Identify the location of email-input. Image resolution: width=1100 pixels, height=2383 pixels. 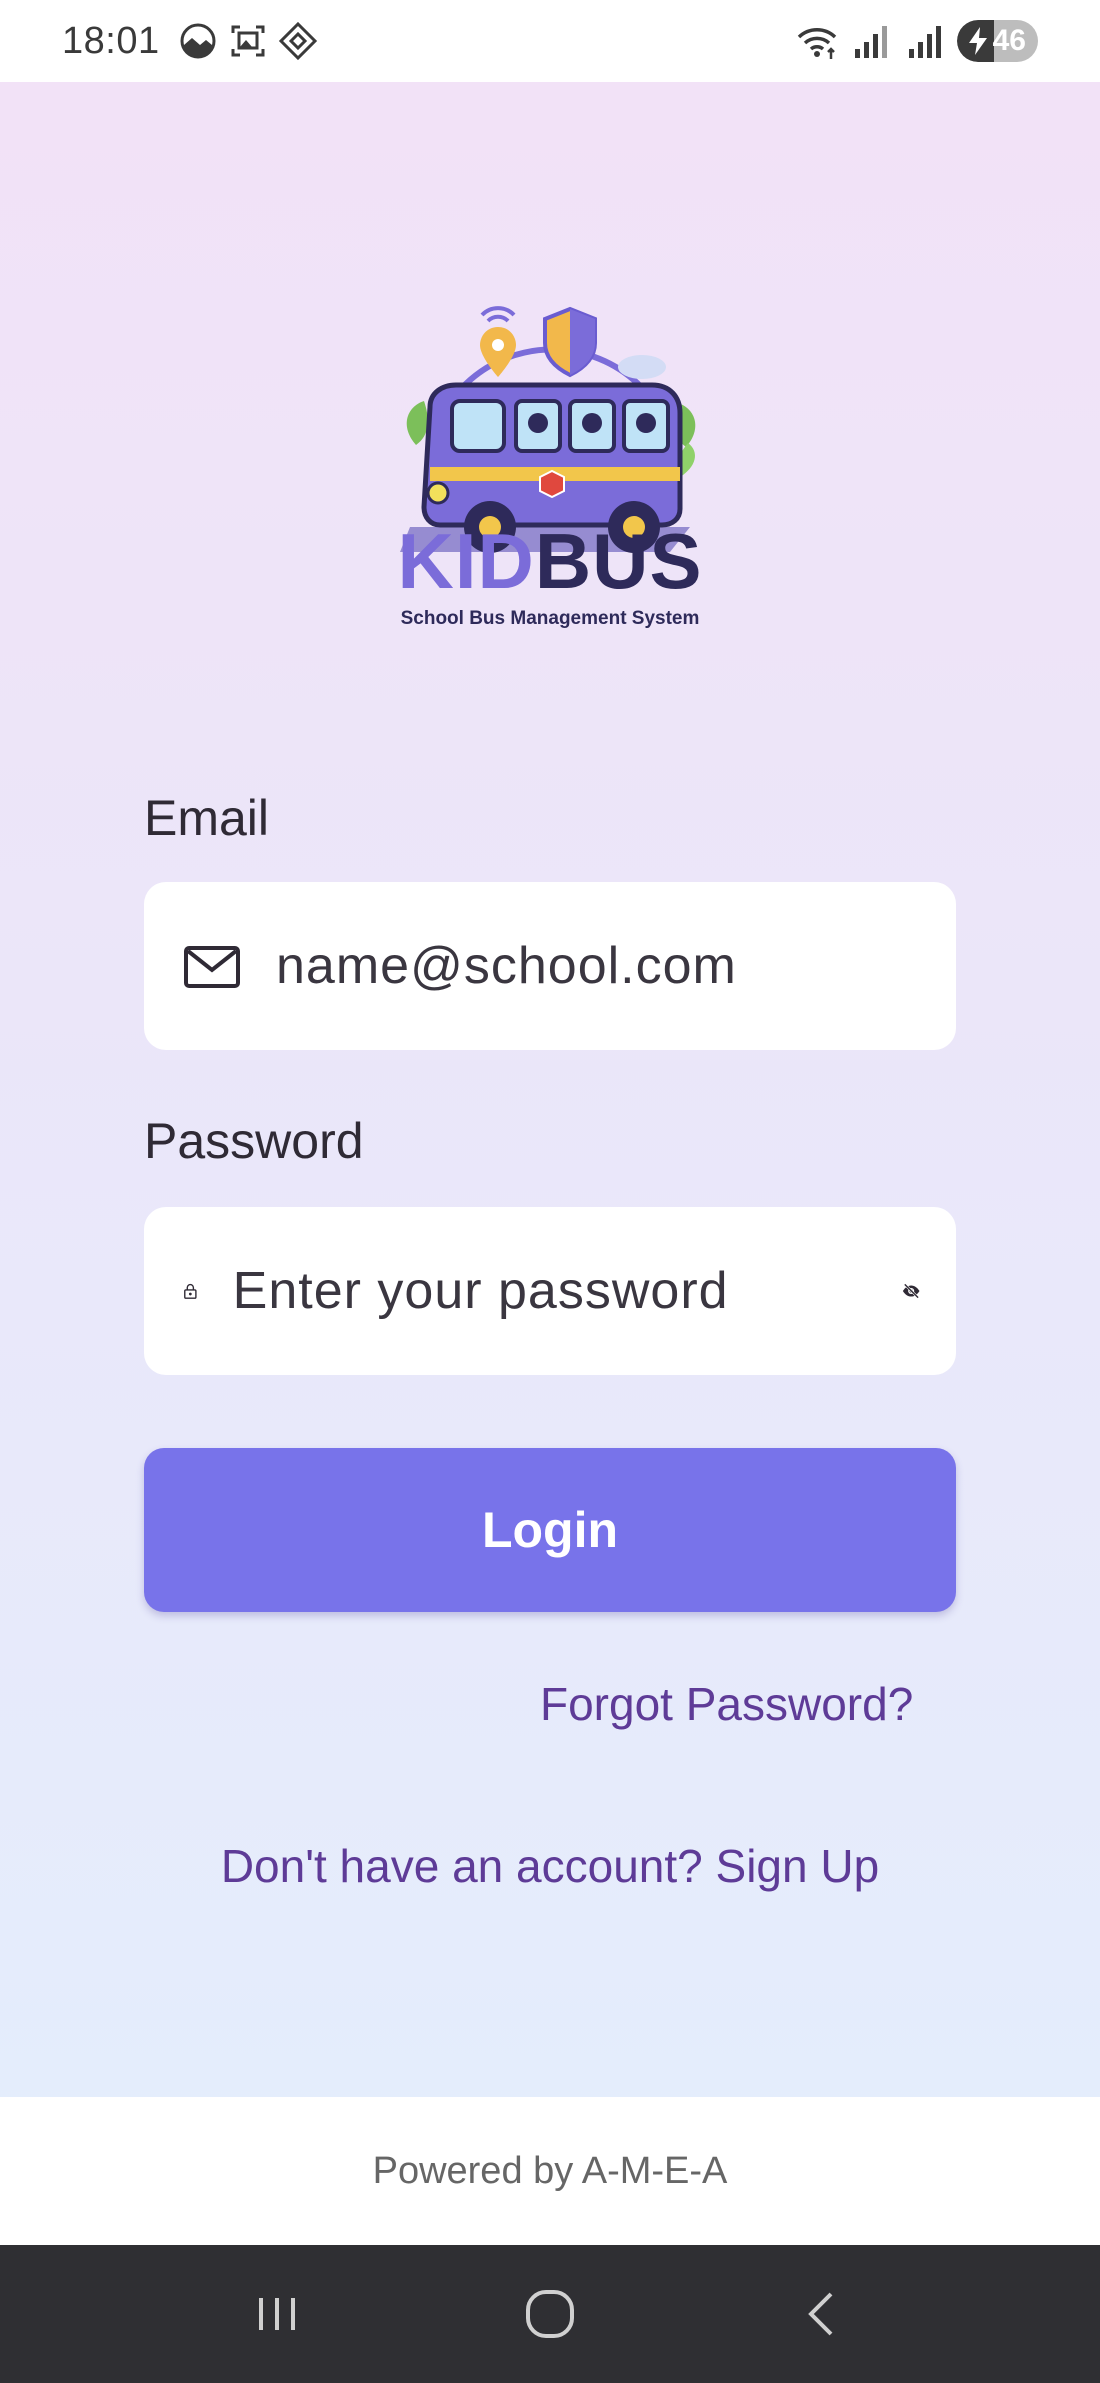
(616, 966).